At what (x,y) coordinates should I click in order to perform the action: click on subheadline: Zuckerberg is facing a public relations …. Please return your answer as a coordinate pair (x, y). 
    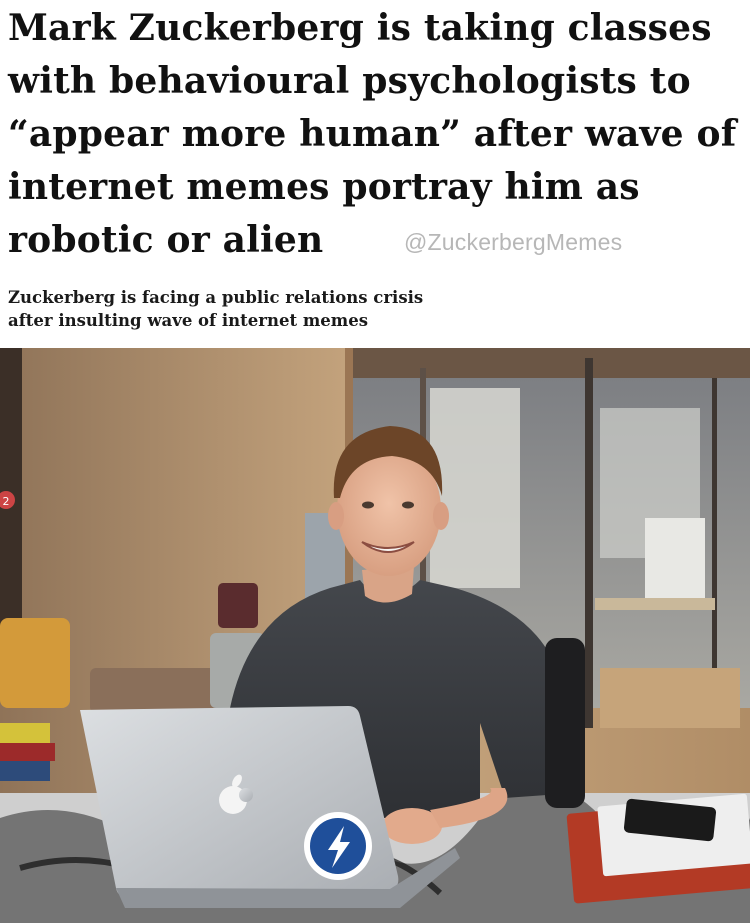
    Looking at the image, I should click on (358, 309).